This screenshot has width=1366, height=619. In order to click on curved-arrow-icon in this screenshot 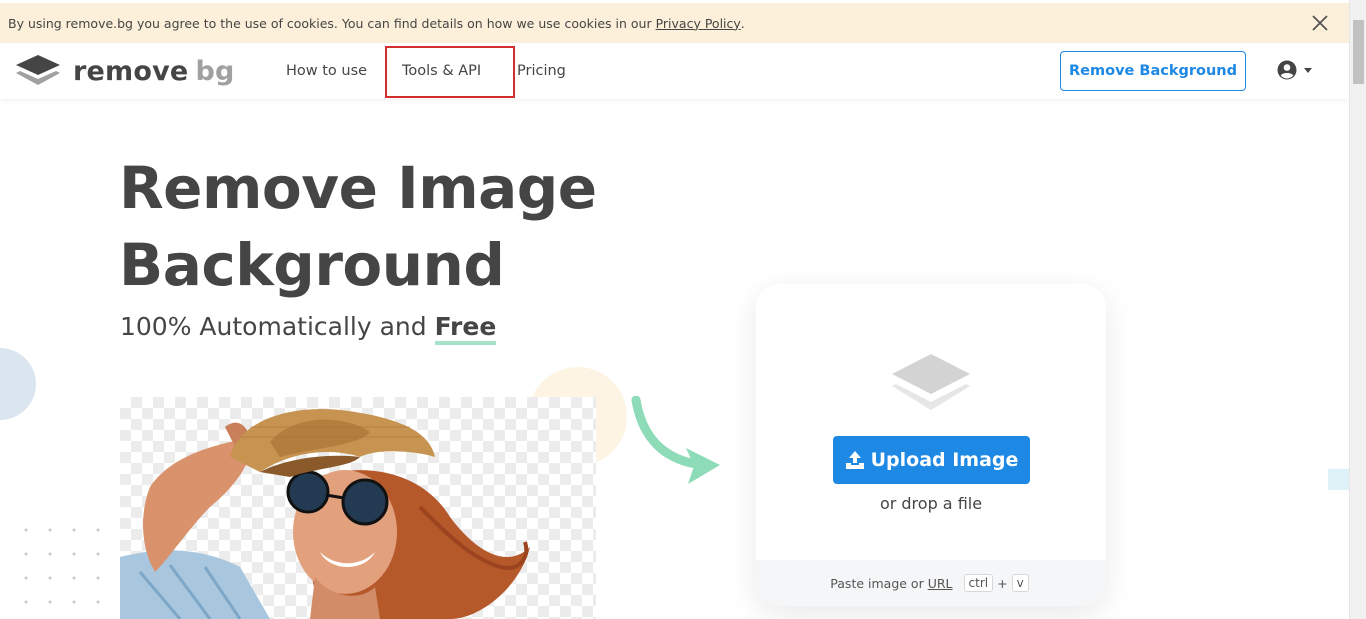, I will do `click(675, 440)`.